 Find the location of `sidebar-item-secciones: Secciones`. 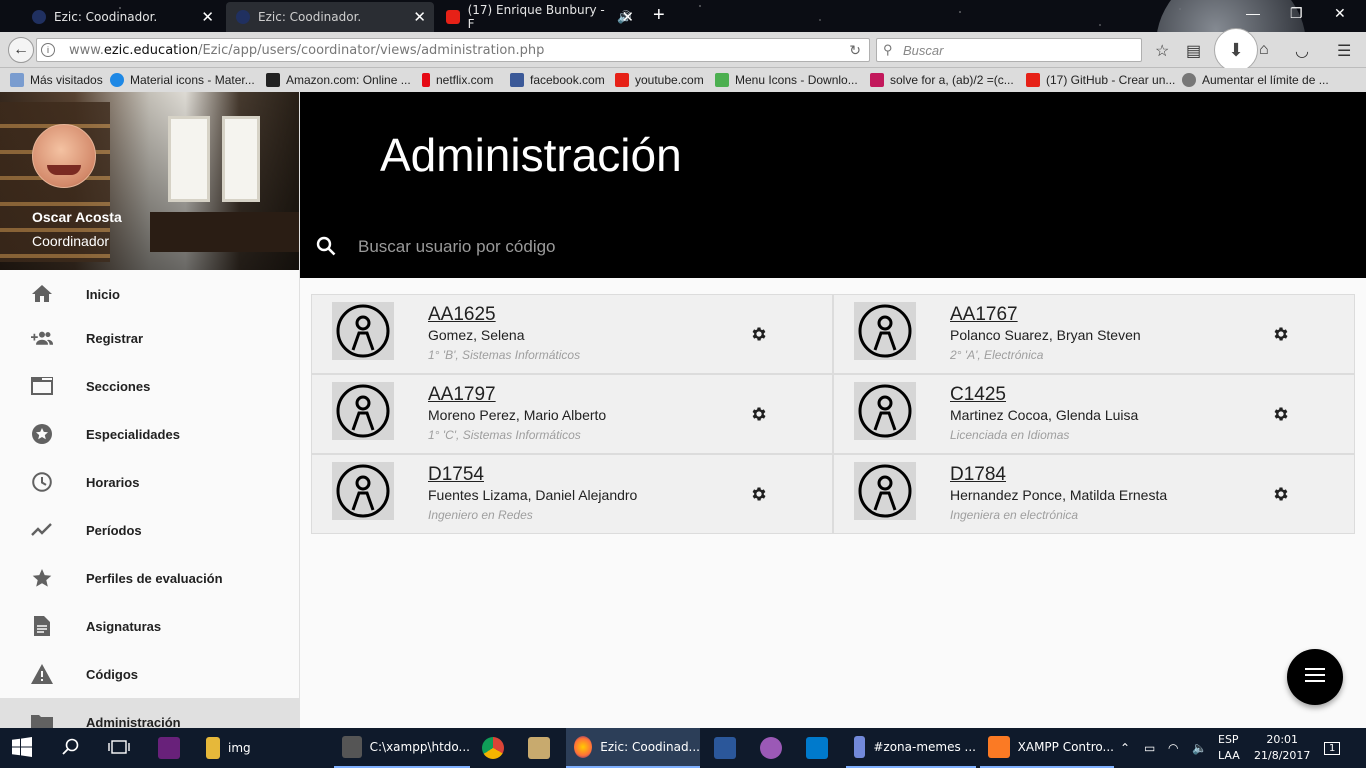

sidebar-item-secciones: Secciones is located at coordinates (149, 386).